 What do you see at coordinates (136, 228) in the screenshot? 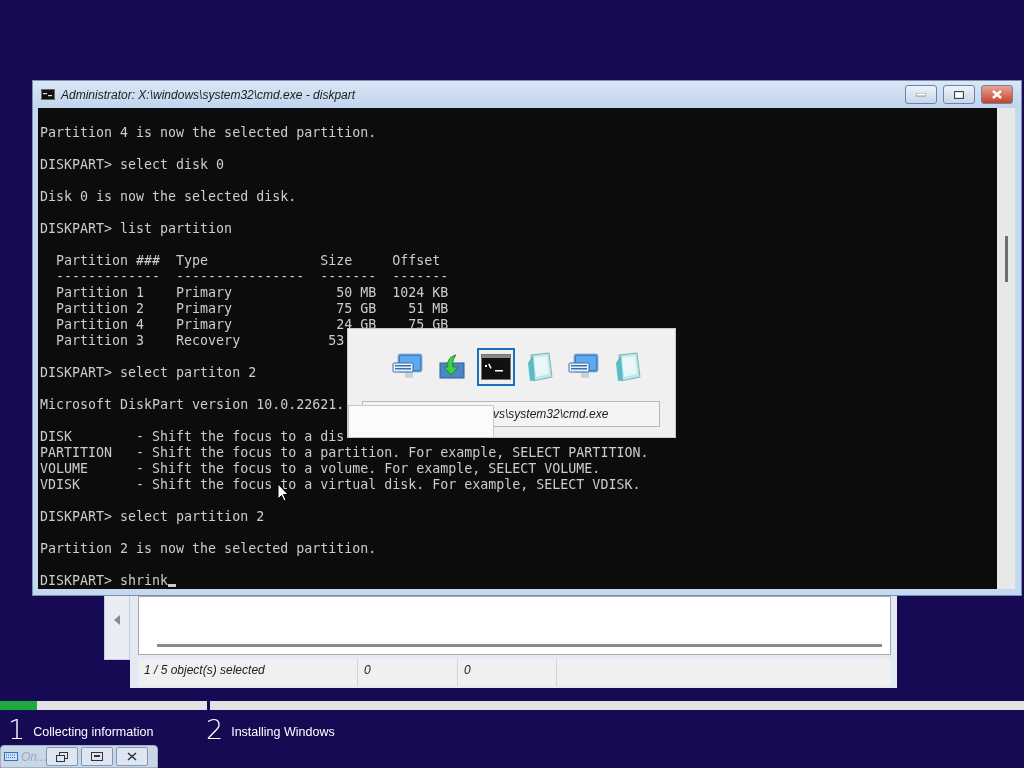
I see `console-line: DISKPART> list partition` at bounding box center [136, 228].